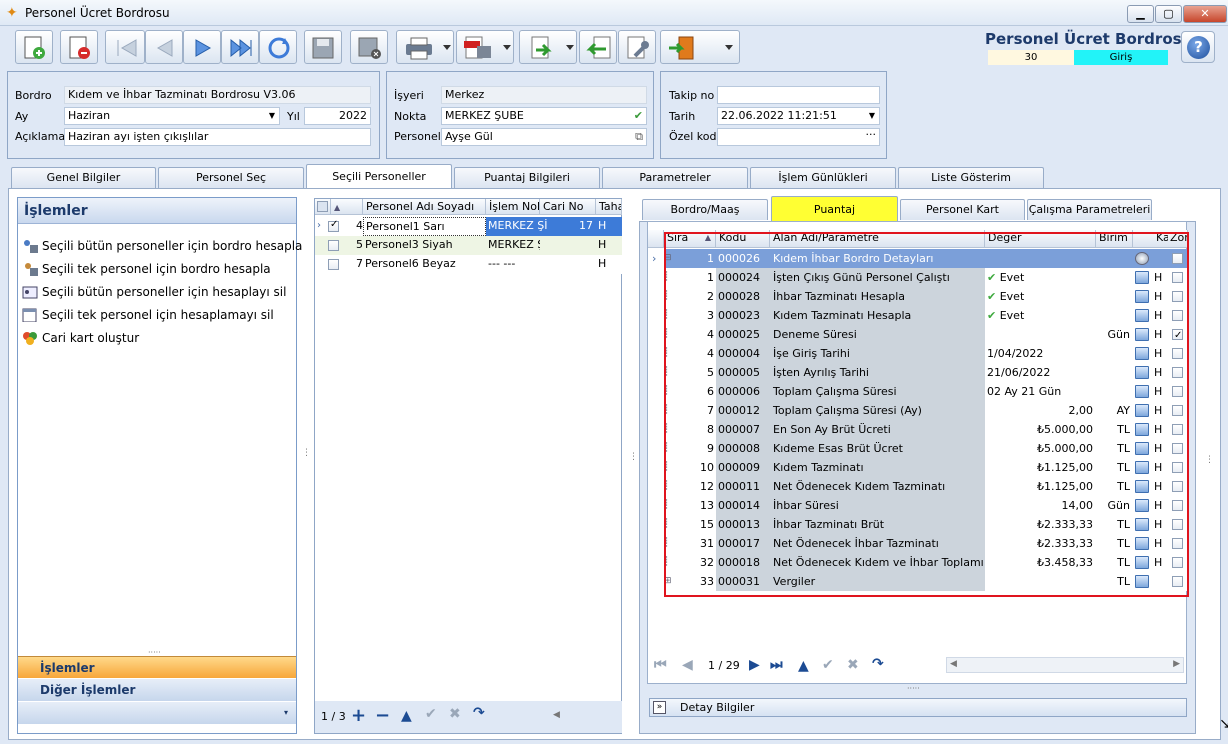 This screenshot has height=744, width=1228. I want to click on subtab-personel-kart: Personel Kart, so click(962, 209).